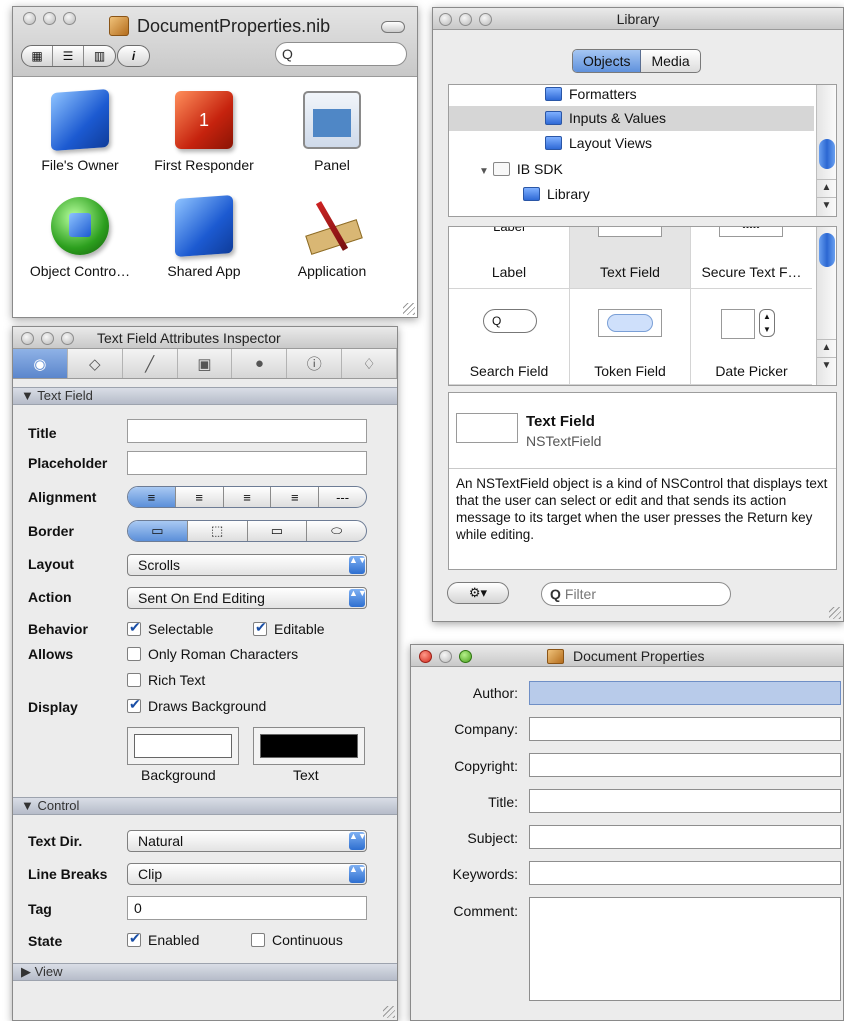 The width and height of the screenshot is (844, 1021). What do you see at coordinates (247, 431) in the screenshot?
I see `title-input` at bounding box center [247, 431].